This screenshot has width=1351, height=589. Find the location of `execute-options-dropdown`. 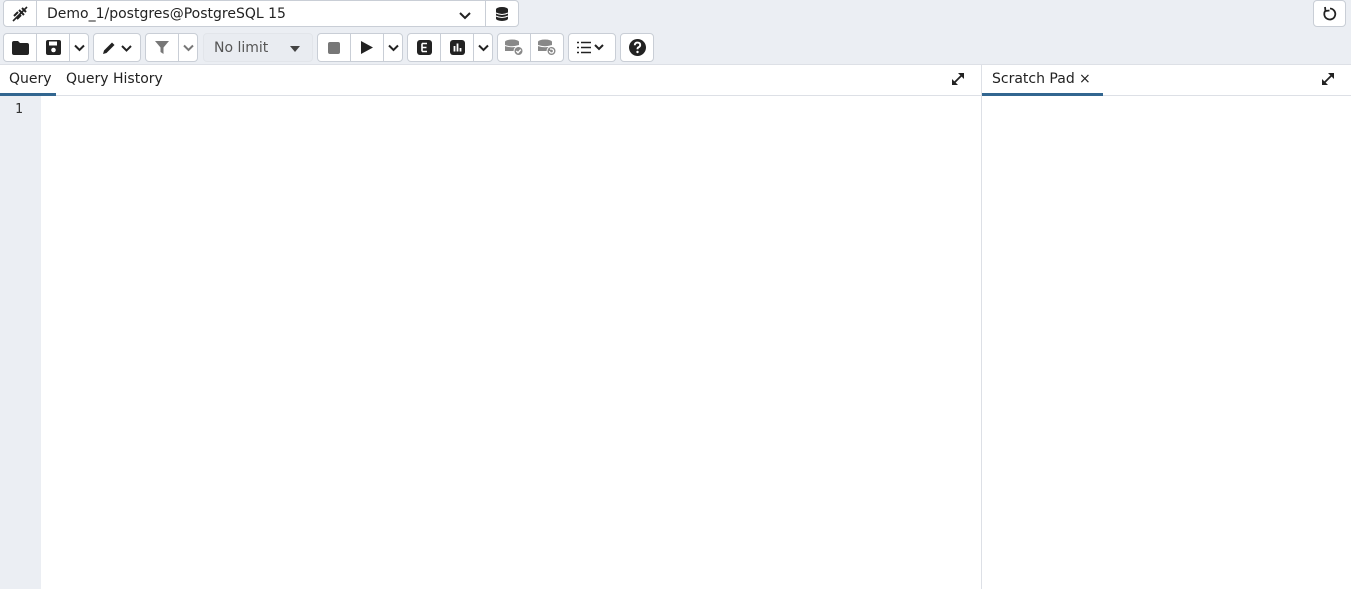

execute-options-dropdown is located at coordinates (393, 47).